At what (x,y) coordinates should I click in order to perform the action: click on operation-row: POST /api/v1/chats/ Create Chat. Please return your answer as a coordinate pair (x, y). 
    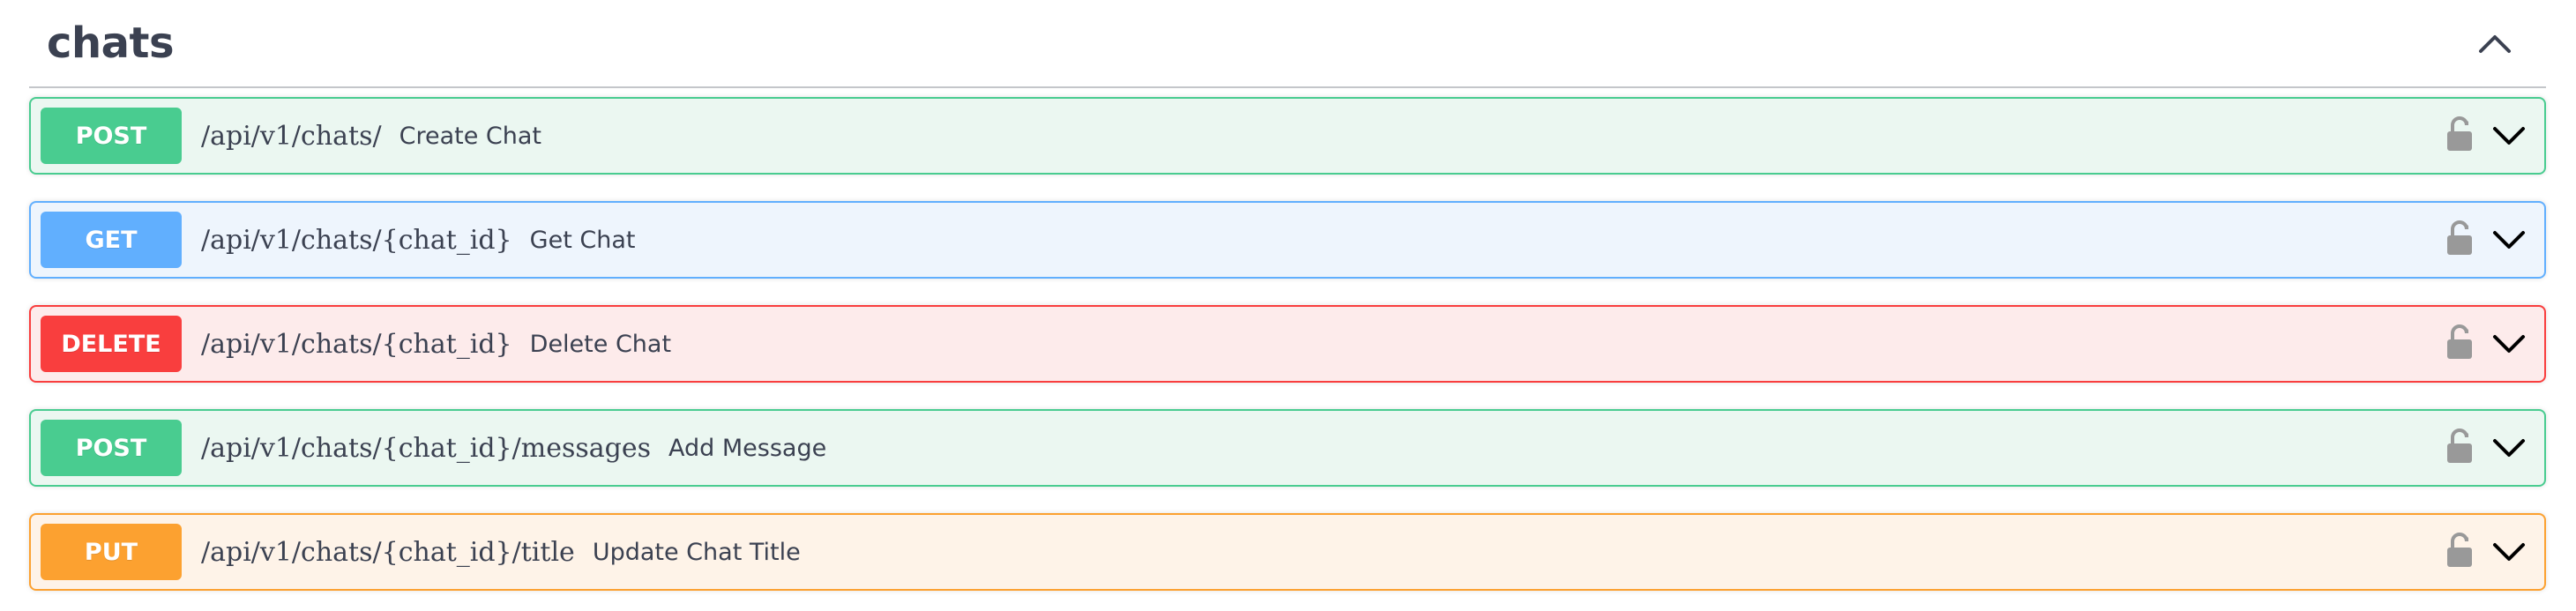
    Looking at the image, I should click on (1287, 136).